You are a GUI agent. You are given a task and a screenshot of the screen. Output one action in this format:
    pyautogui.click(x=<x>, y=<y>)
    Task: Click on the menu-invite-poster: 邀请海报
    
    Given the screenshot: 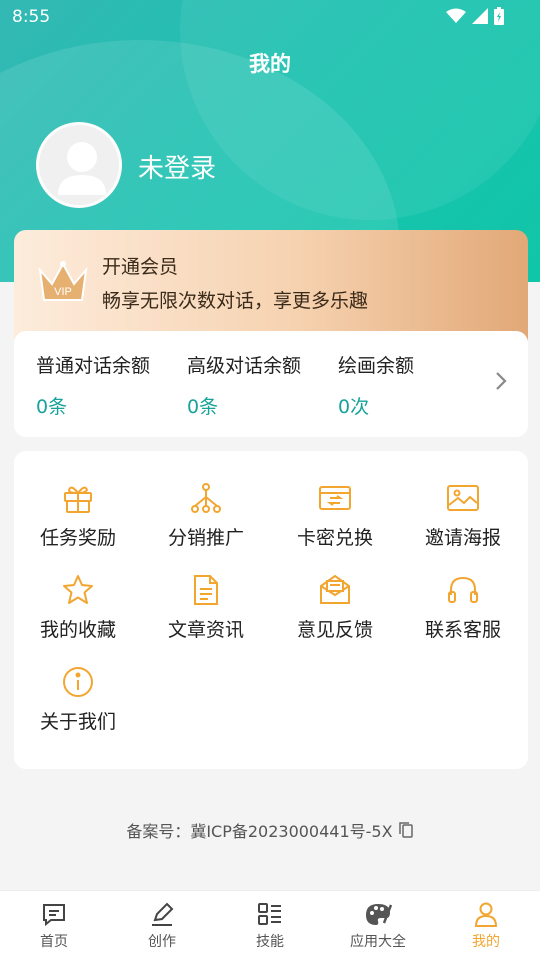 What is the action you would take?
    pyautogui.click(x=463, y=524)
    